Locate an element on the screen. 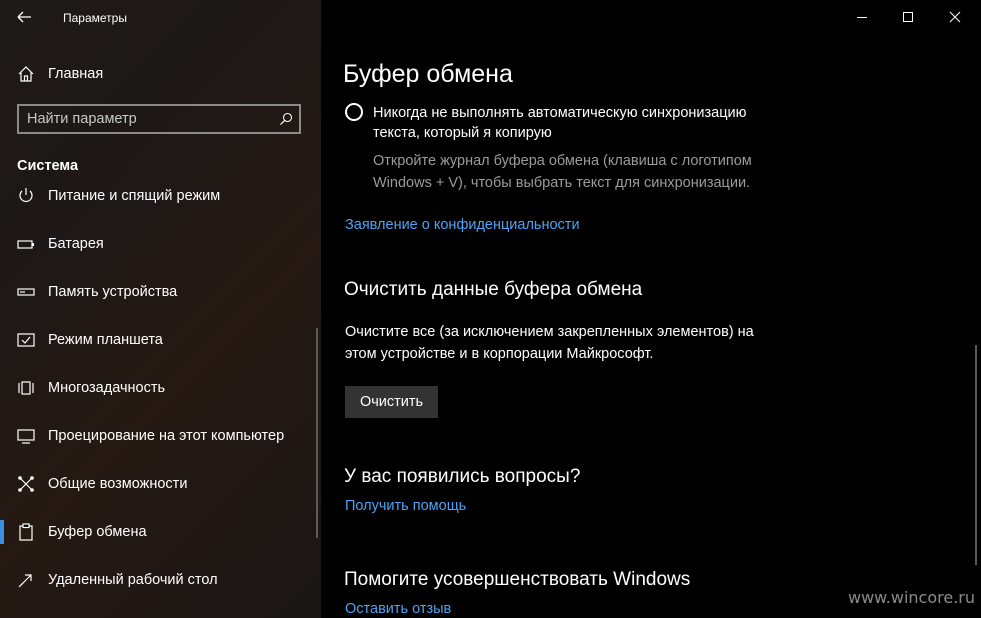 The width and height of the screenshot is (981, 618). minimize-button is located at coordinates (862, 17).